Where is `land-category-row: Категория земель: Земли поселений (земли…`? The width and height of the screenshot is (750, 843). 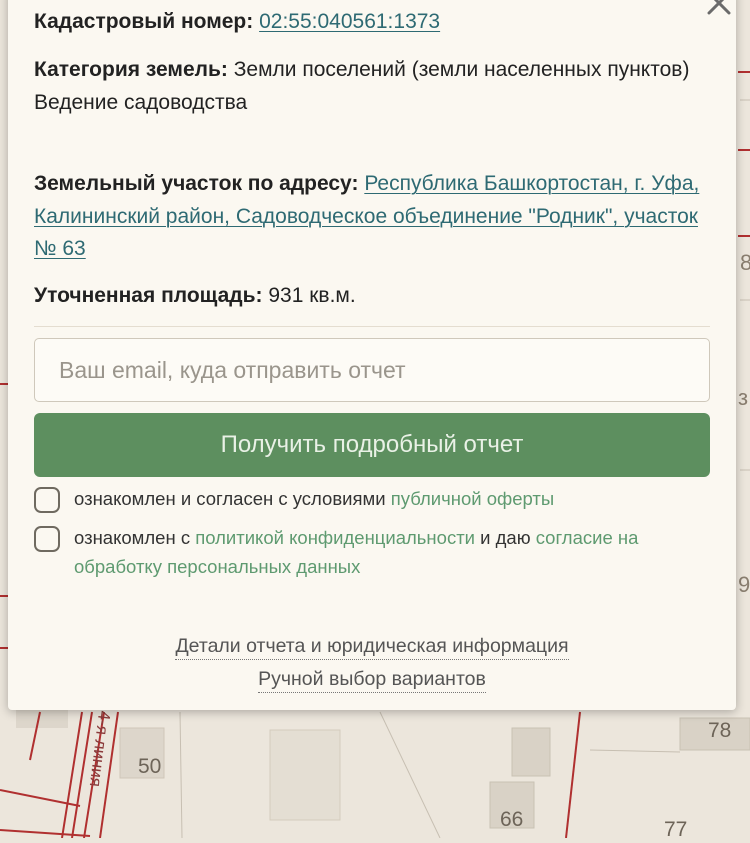 land-category-row: Категория земель: Земли поселений (земли… is located at coordinates (369, 86).